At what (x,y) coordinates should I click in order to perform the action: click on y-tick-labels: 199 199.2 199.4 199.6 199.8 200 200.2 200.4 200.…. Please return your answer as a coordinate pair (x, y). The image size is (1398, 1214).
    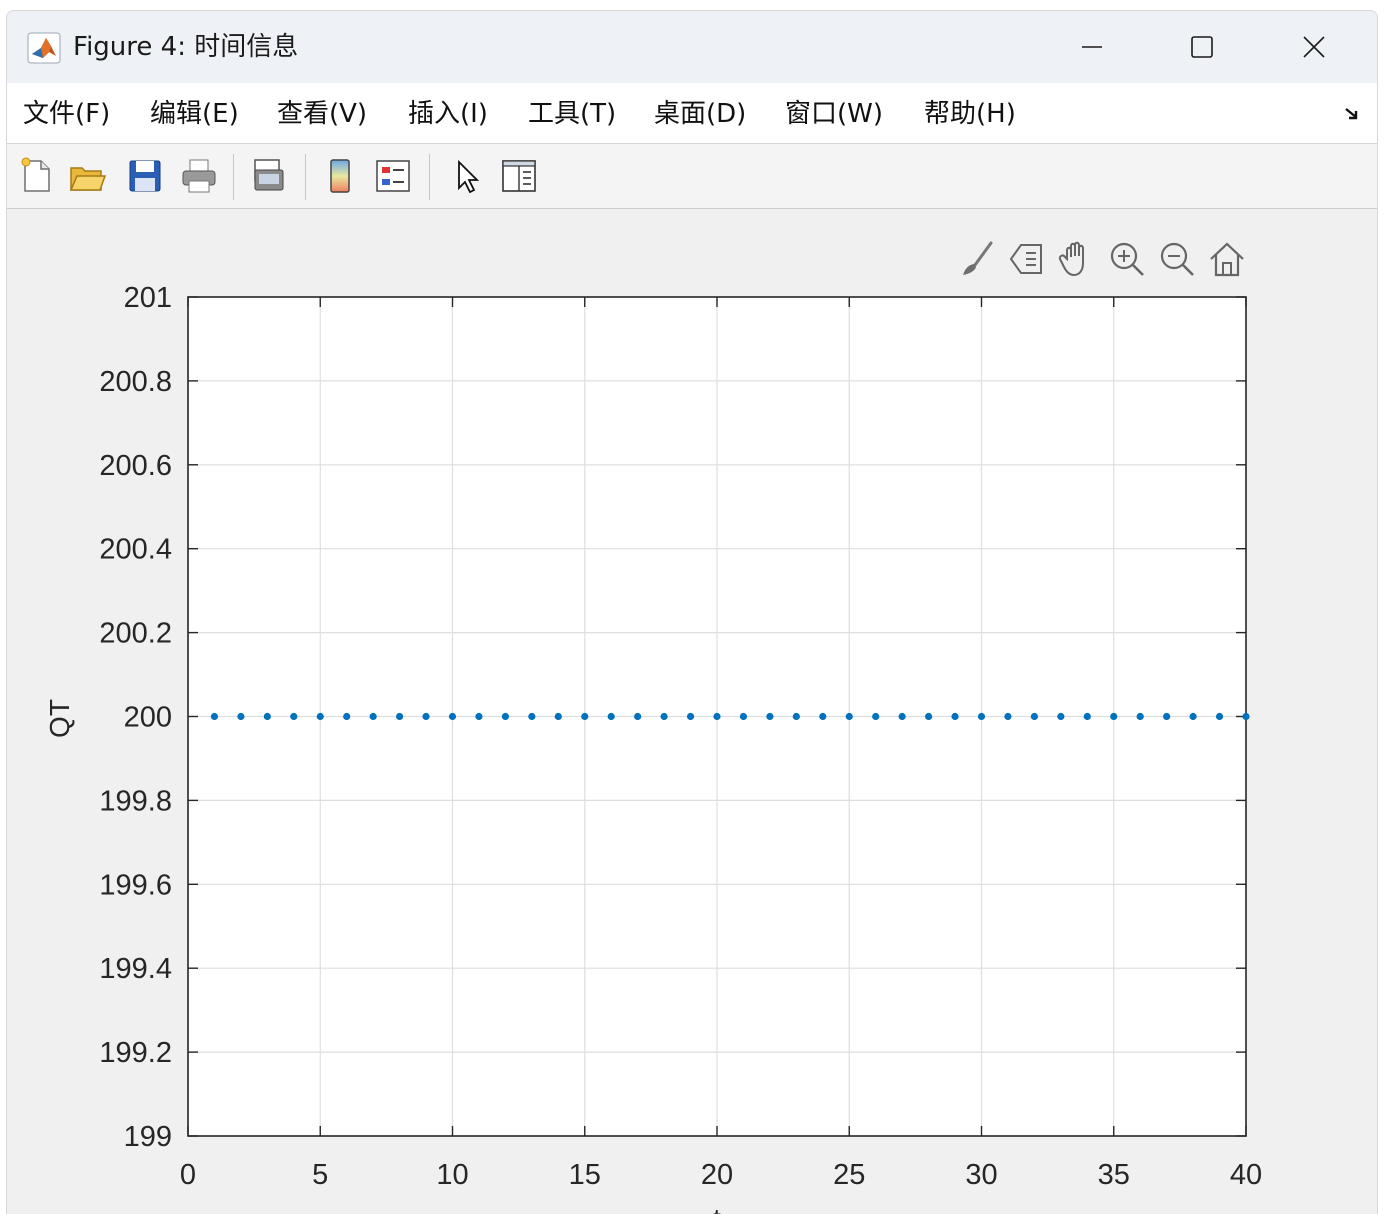
    Looking at the image, I should click on (135, 717).